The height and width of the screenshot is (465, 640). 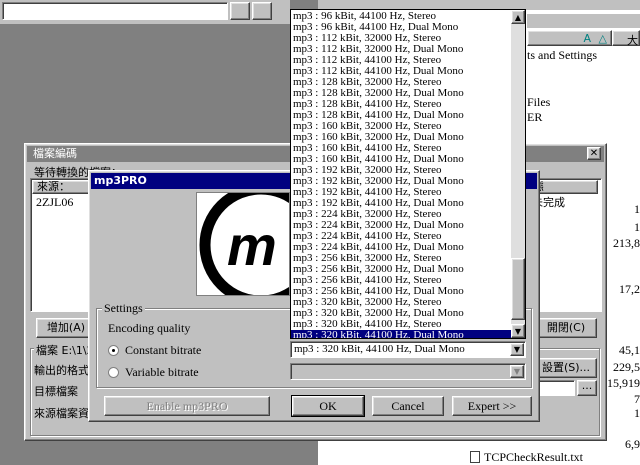 I want to click on size-value: 213,8, so click(x=626, y=243).